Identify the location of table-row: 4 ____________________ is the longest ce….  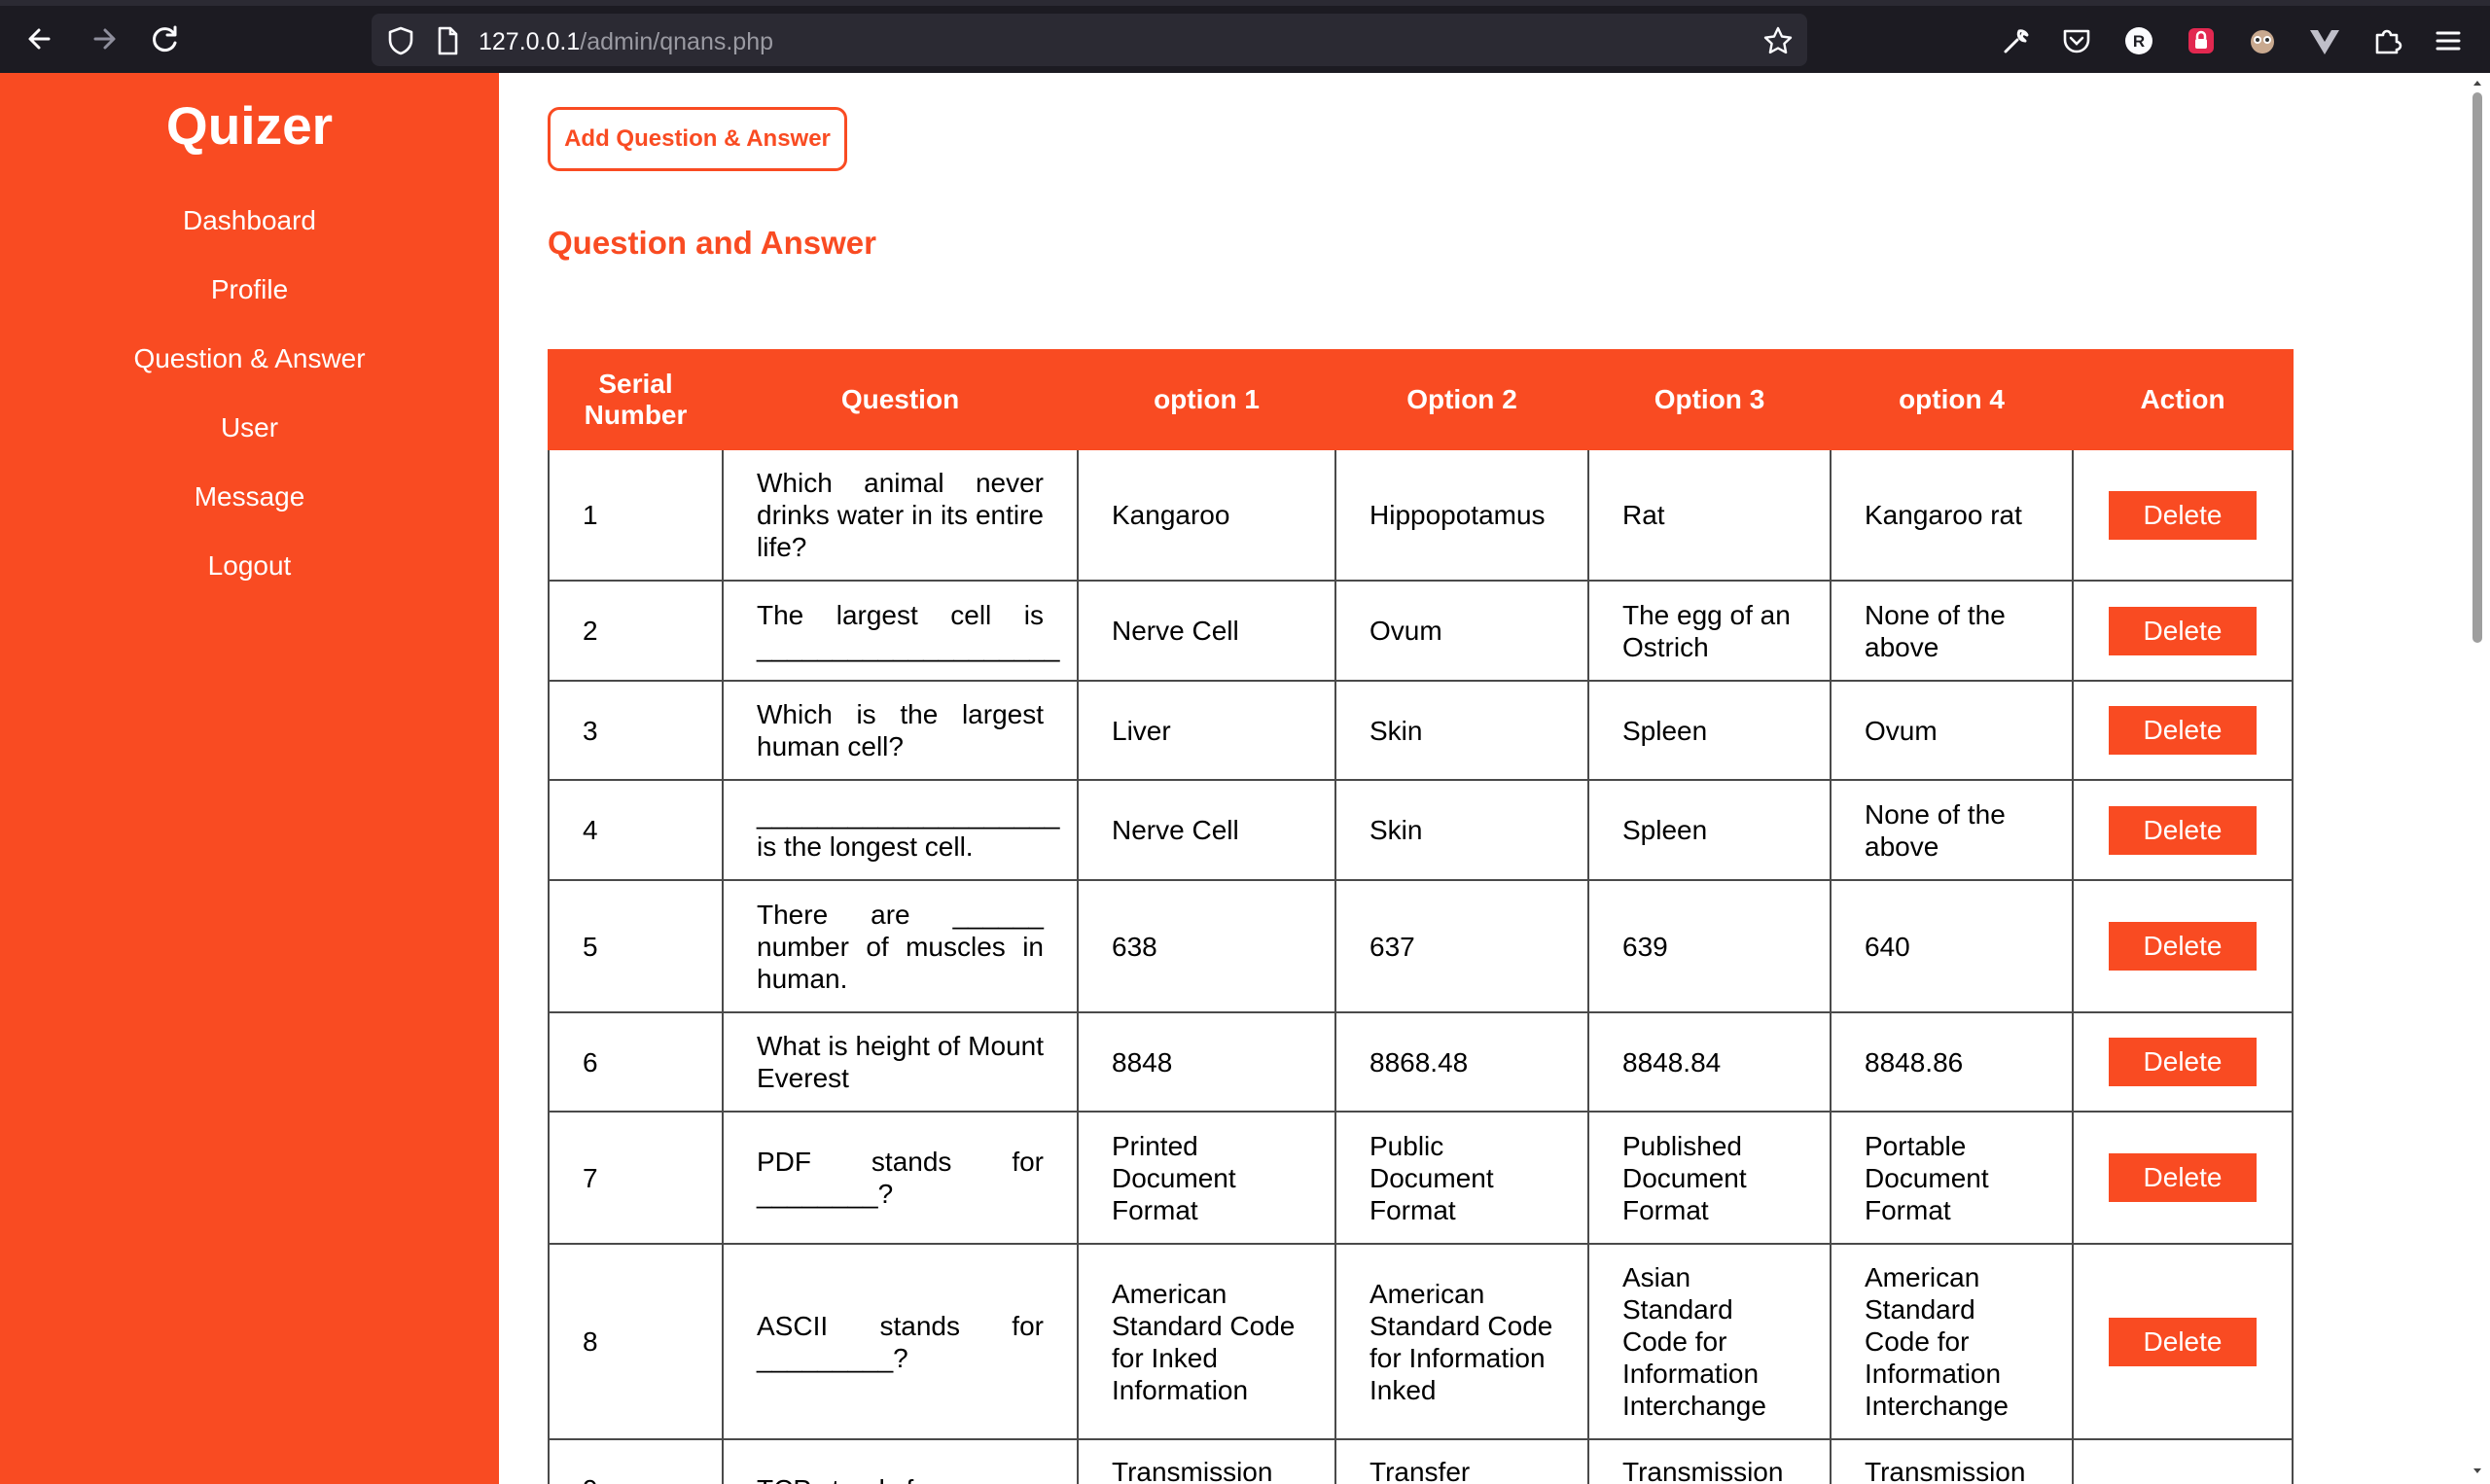
(1421, 830).